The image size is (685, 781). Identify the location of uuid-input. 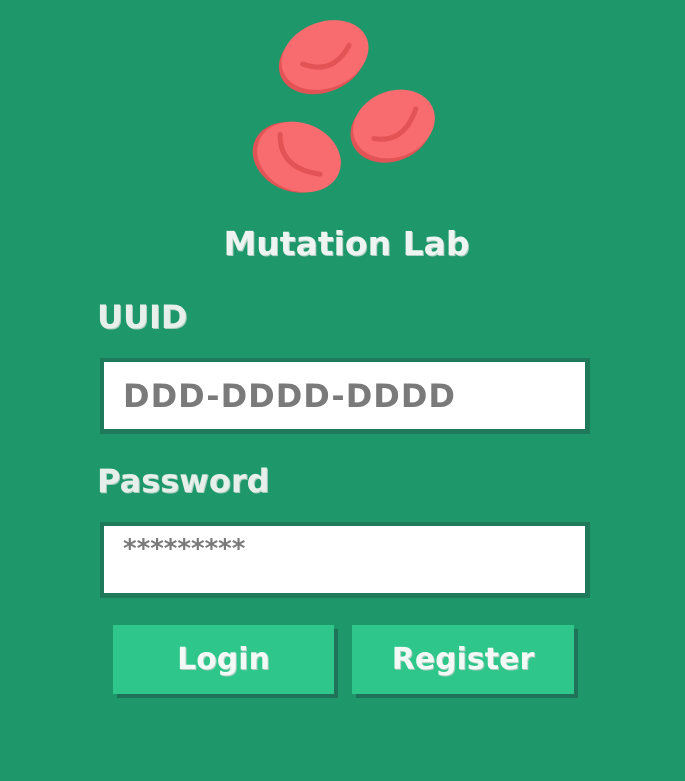
(345, 396).